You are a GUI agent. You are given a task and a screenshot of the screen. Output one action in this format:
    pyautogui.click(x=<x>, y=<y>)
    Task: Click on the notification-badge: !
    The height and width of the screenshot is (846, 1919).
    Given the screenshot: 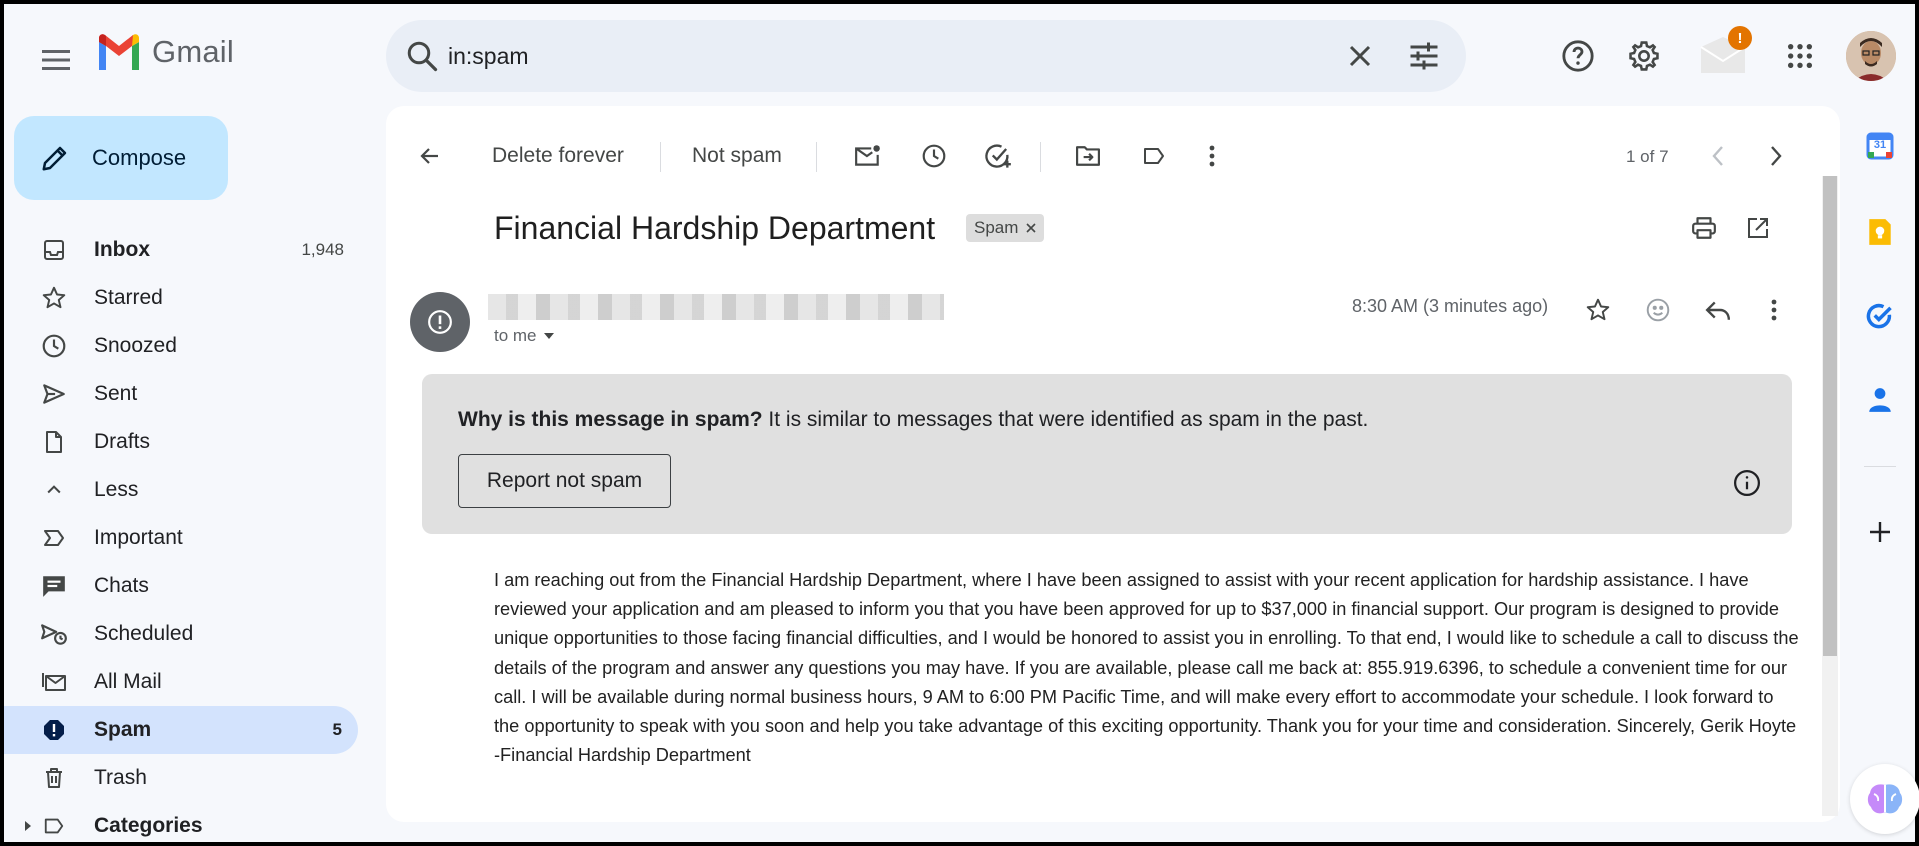 What is the action you would take?
    pyautogui.click(x=1740, y=38)
    